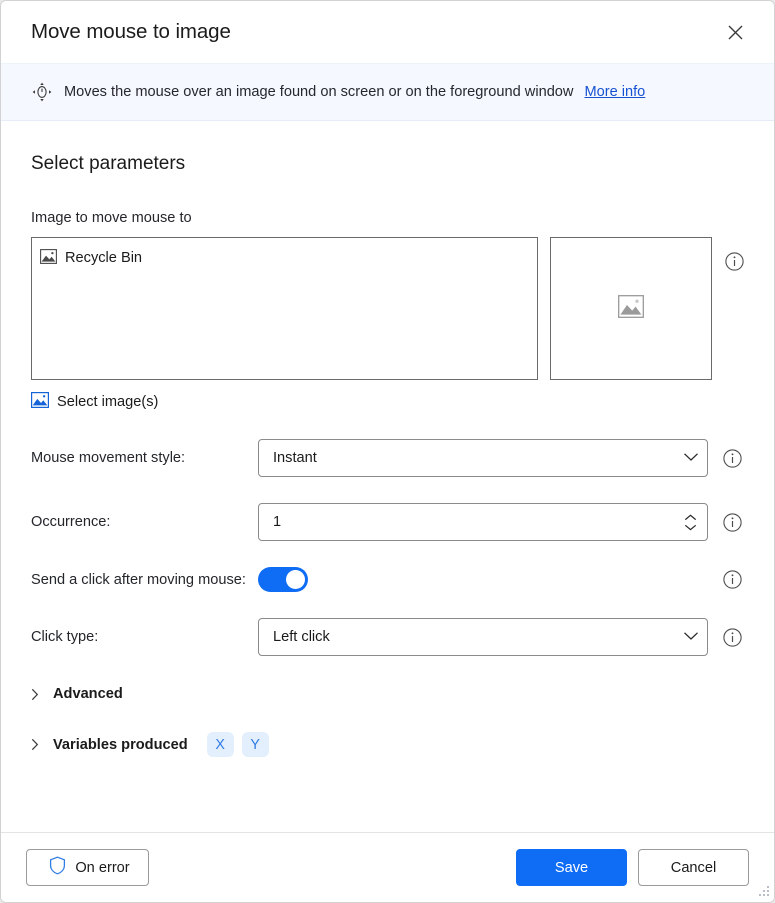  I want to click on occurrence-input: 1, so click(483, 522).